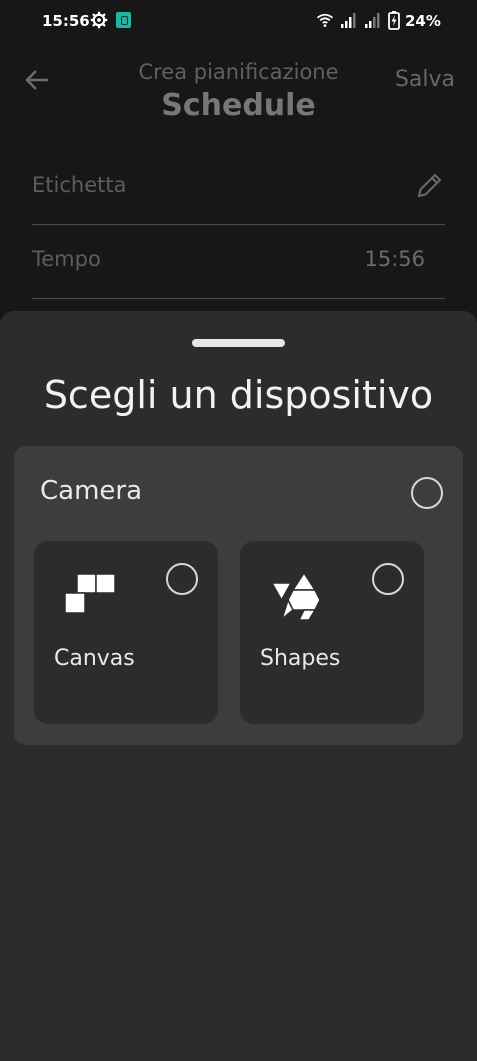  I want to click on battery-charging-icon, so click(394, 20).